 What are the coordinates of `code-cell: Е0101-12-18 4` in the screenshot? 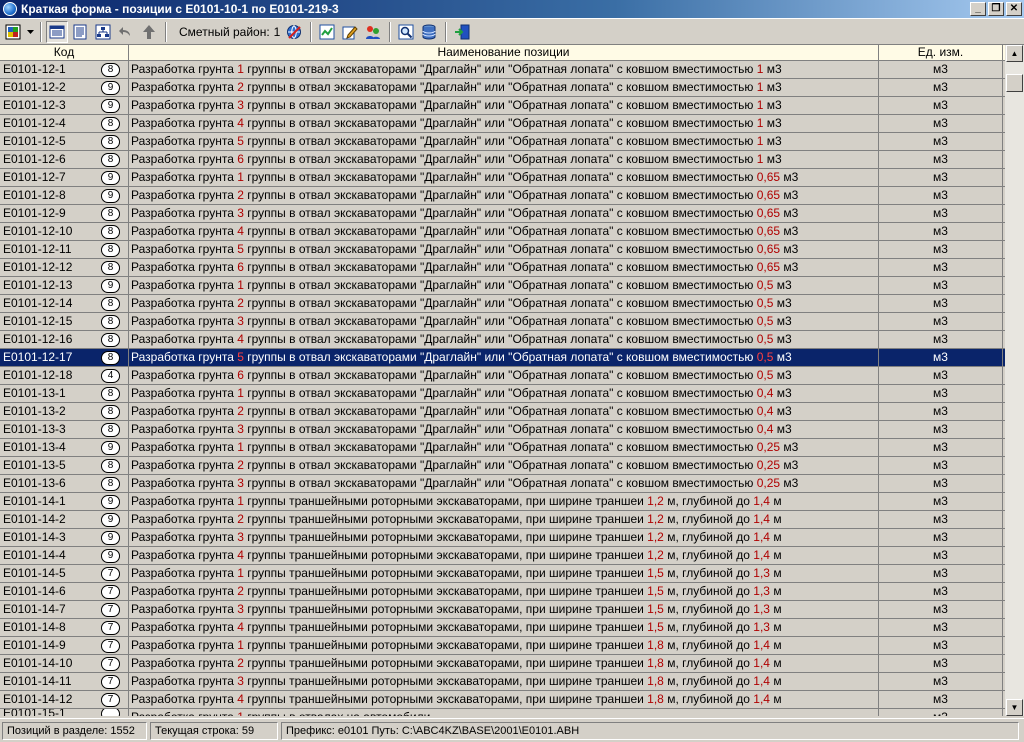 It's located at (64, 375).